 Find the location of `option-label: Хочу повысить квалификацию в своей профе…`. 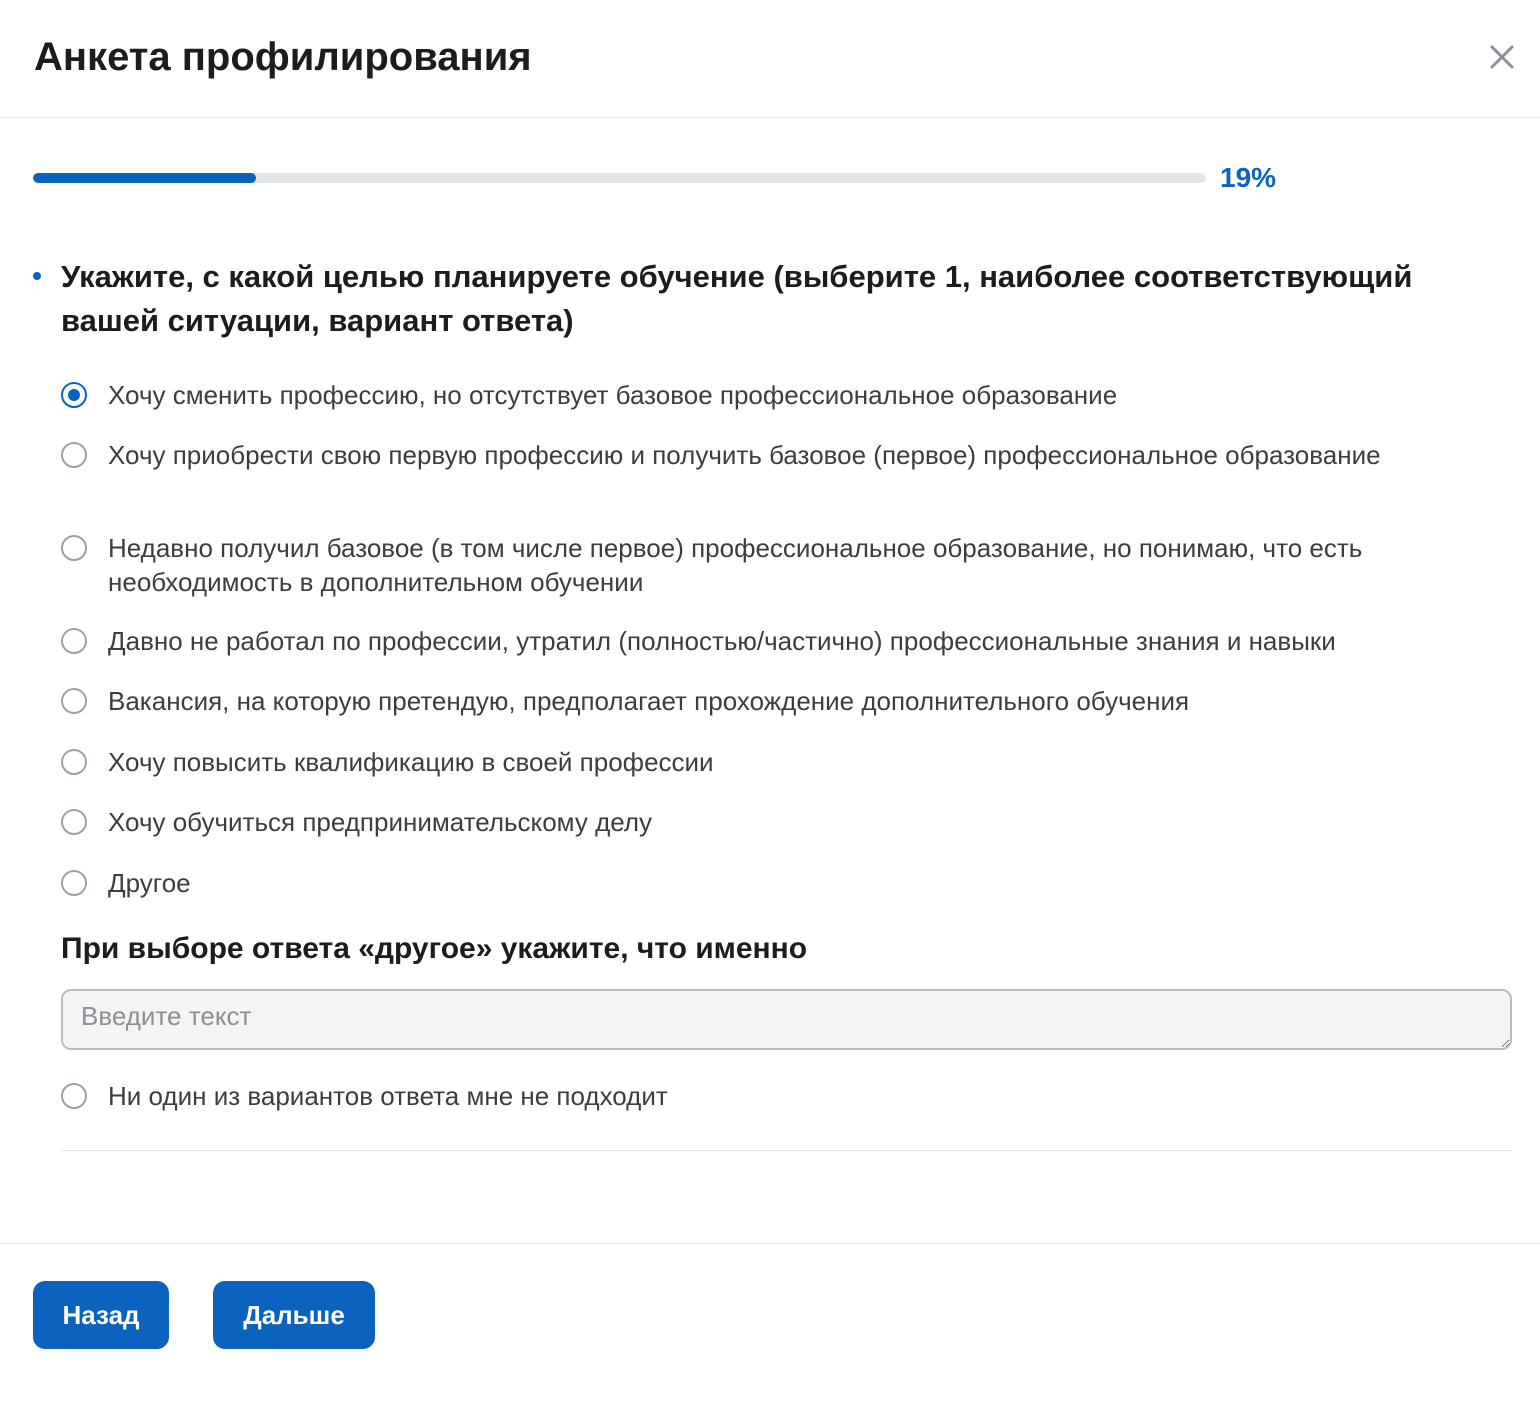

option-label: Хочу повысить квалификацию в своей профе… is located at coordinates (411, 762).